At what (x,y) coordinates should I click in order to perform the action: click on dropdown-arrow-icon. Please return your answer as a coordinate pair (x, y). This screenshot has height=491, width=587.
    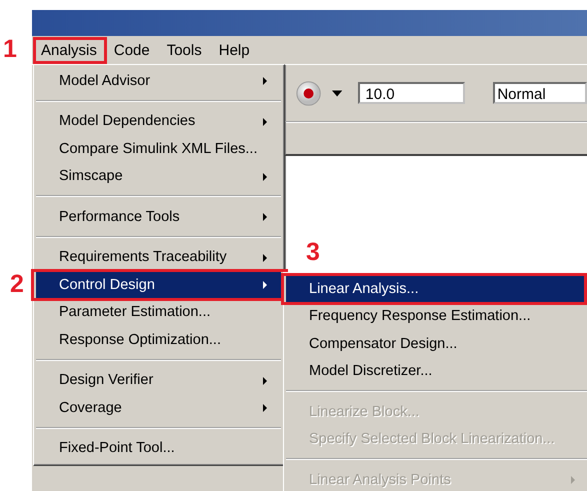
    Looking at the image, I should click on (337, 93).